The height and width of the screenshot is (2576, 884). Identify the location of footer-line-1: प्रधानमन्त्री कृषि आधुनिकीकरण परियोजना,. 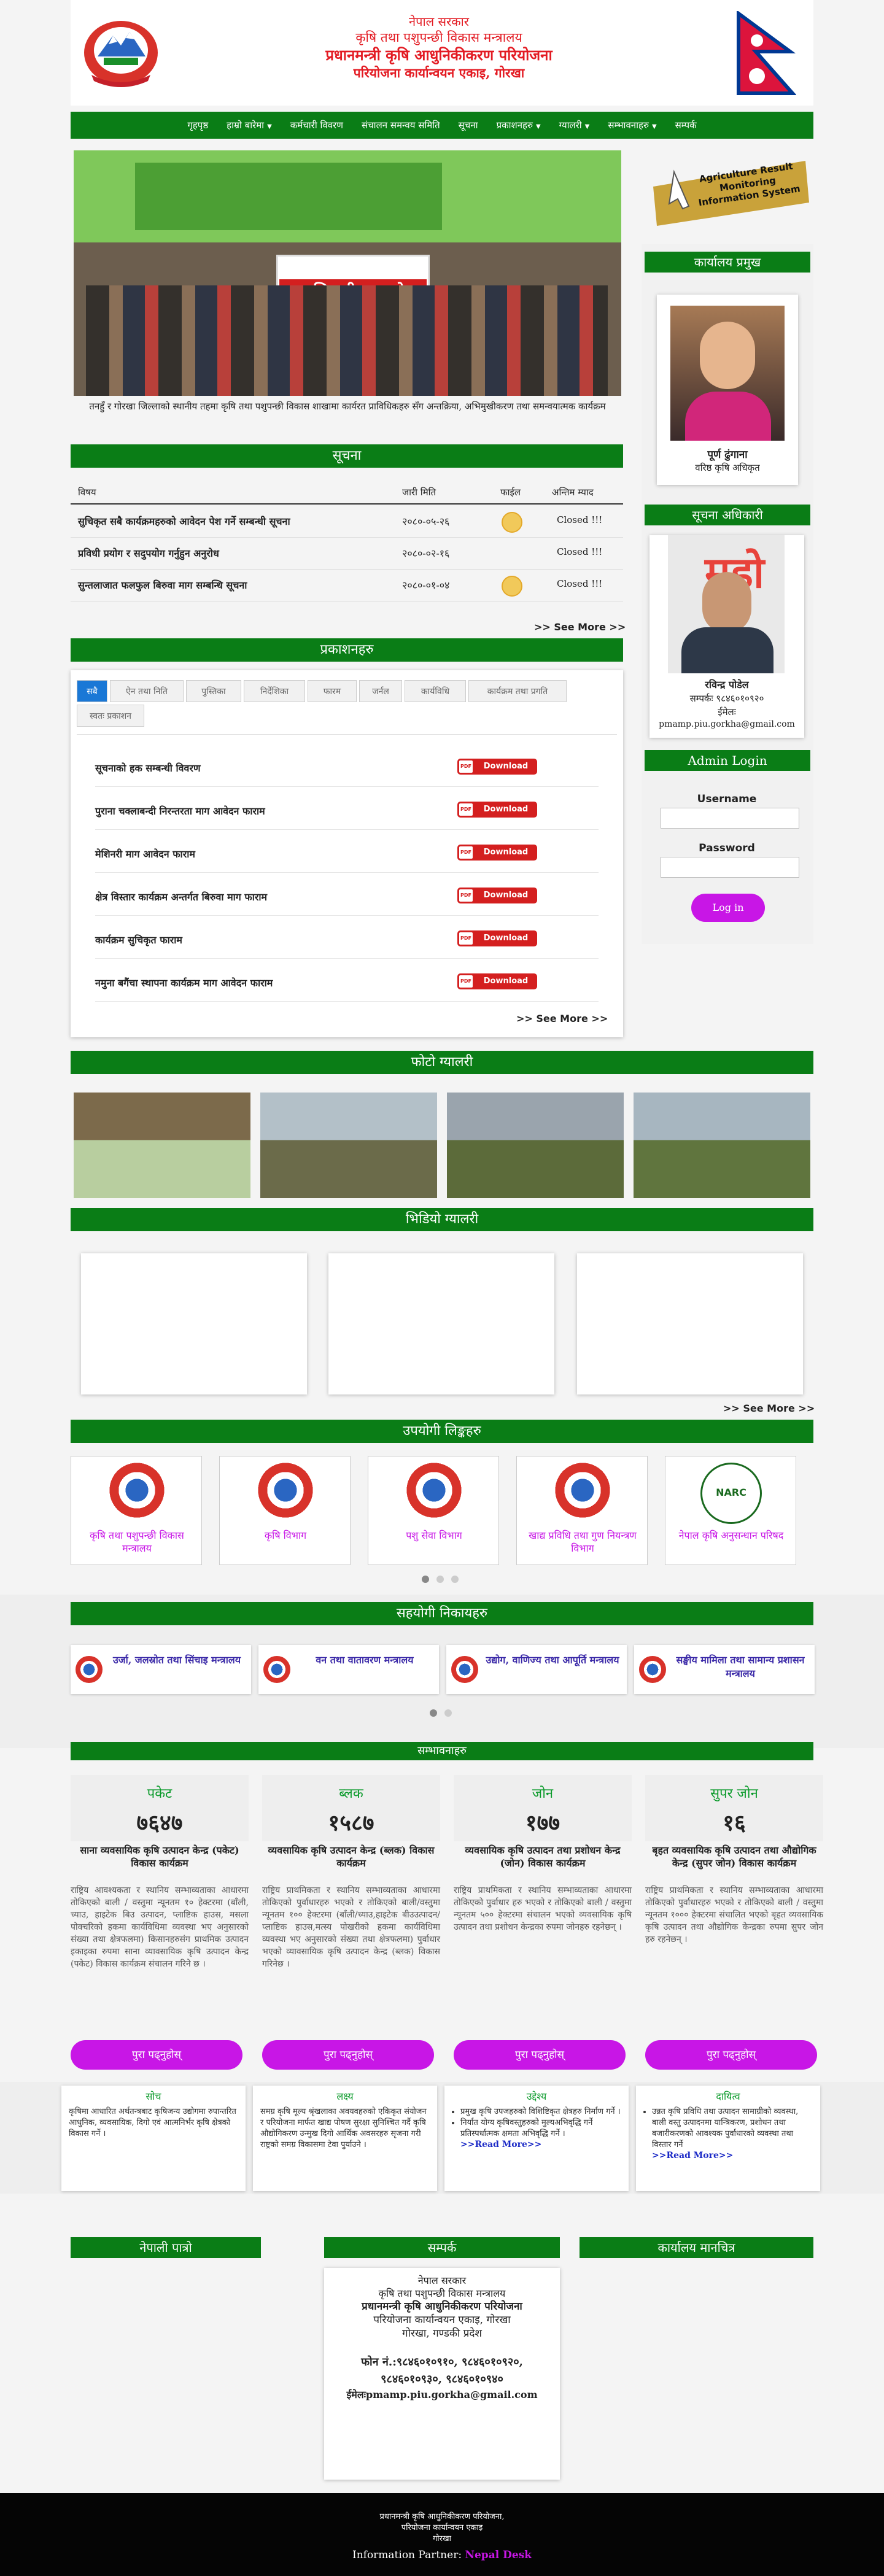
(442, 2517).